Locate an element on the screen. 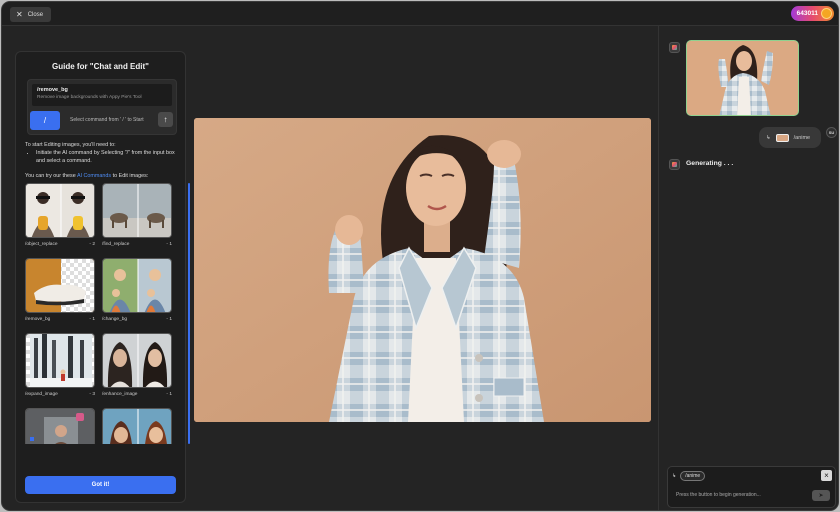 This screenshot has width=840, height=512. example-card-label: /change_bg is located at coordinates (115, 319).